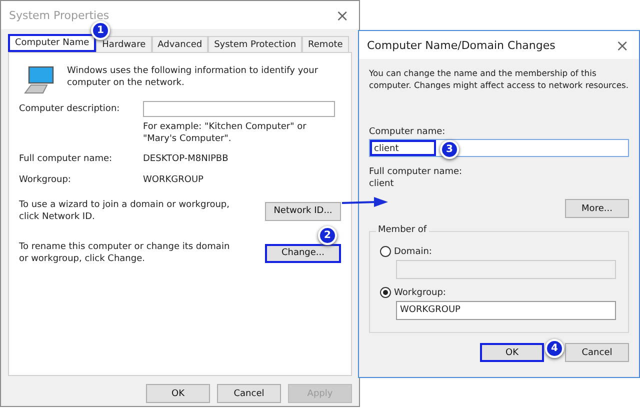  Describe the element at coordinates (52, 43) in the screenshot. I see `tab: Computer Name` at that location.